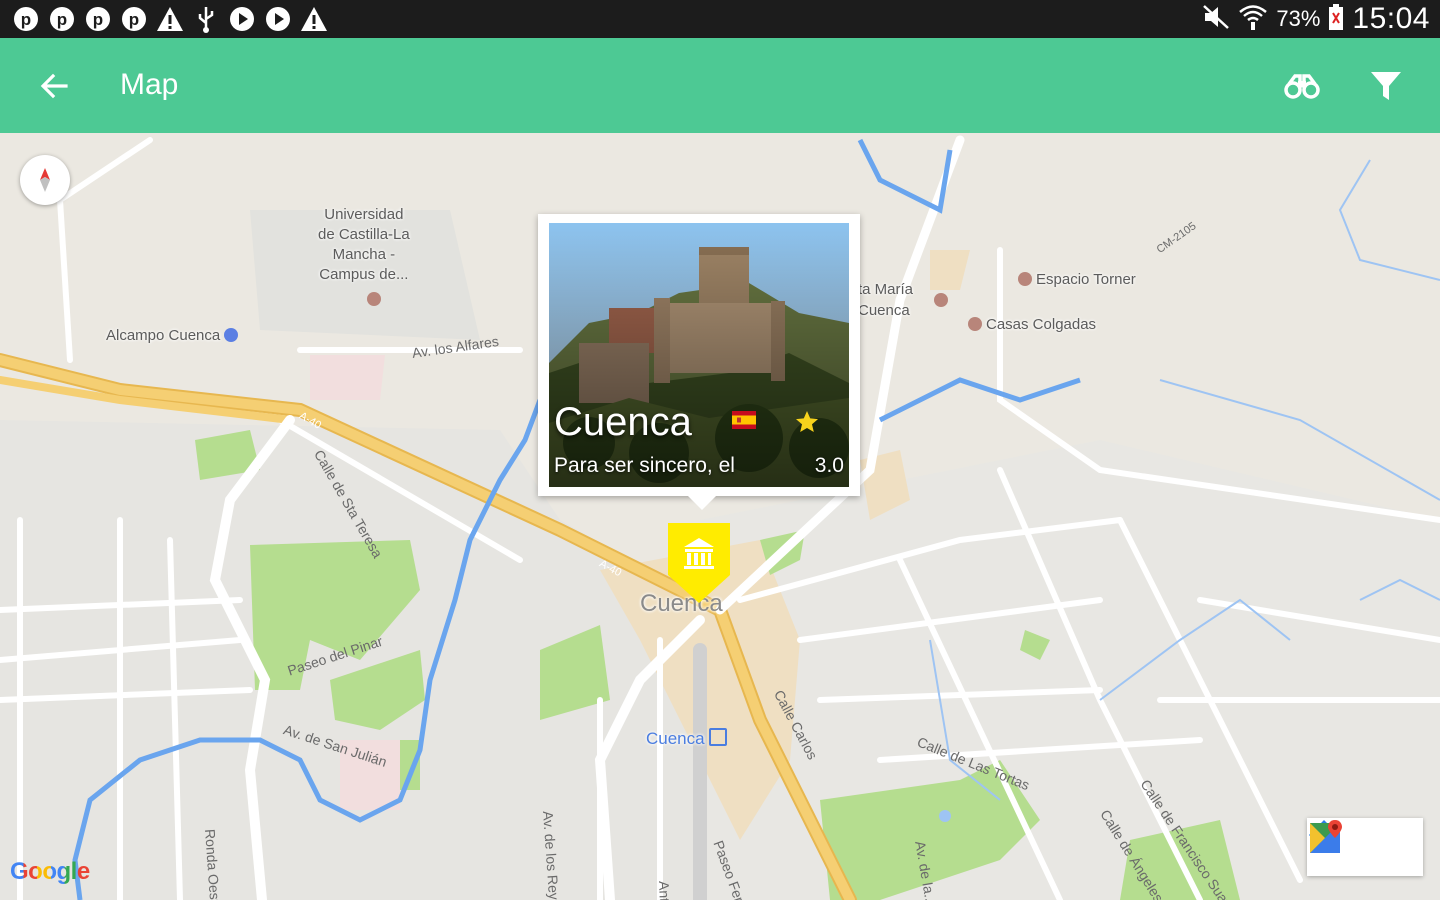 The height and width of the screenshot is (900, 1440). What do you see at coordinates (1077, 279) in the screenshot?
I see `map-label-espacio-torner: Espacio Torner` at bounding box center [1077, 279].